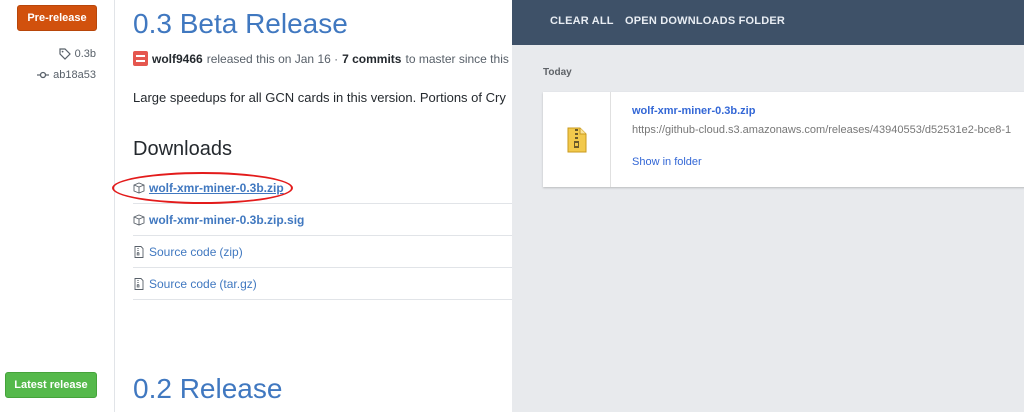 The image size is (1024, 412). Describe the element at coordinates (85, 54) in the screenshot. I see `tag-name: 0.3b` at that location.